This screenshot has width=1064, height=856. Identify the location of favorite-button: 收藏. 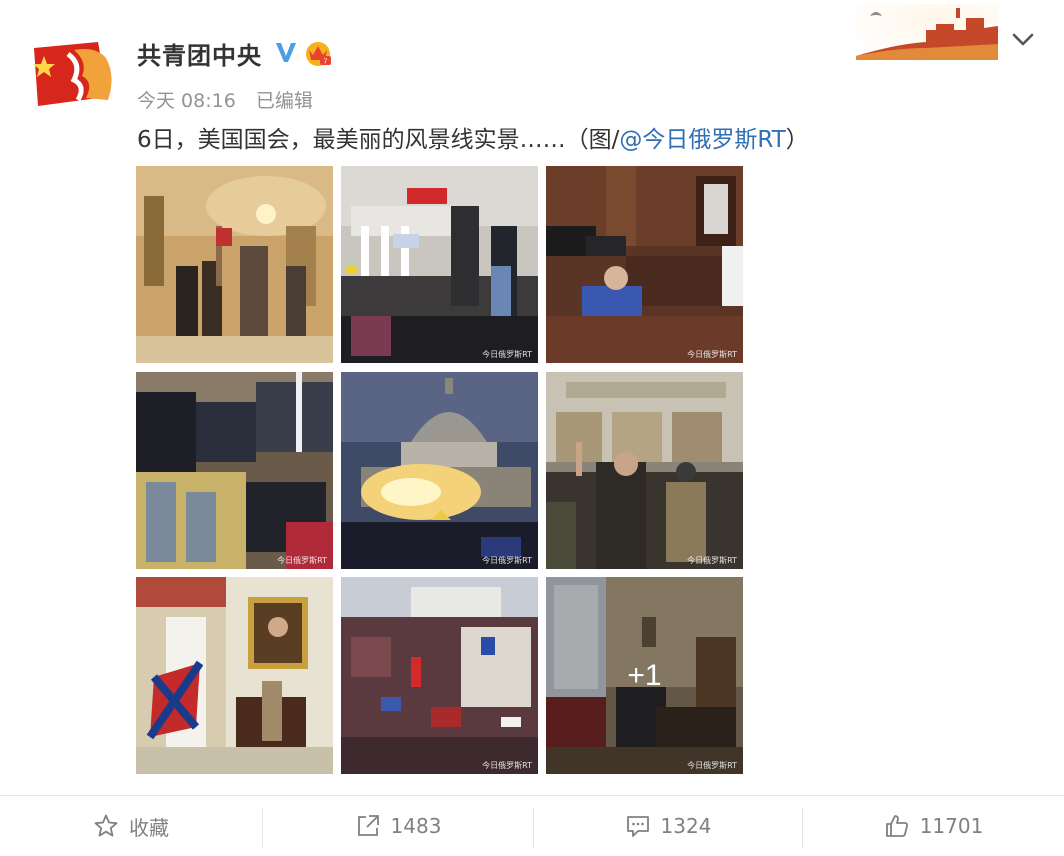
(131, 826).